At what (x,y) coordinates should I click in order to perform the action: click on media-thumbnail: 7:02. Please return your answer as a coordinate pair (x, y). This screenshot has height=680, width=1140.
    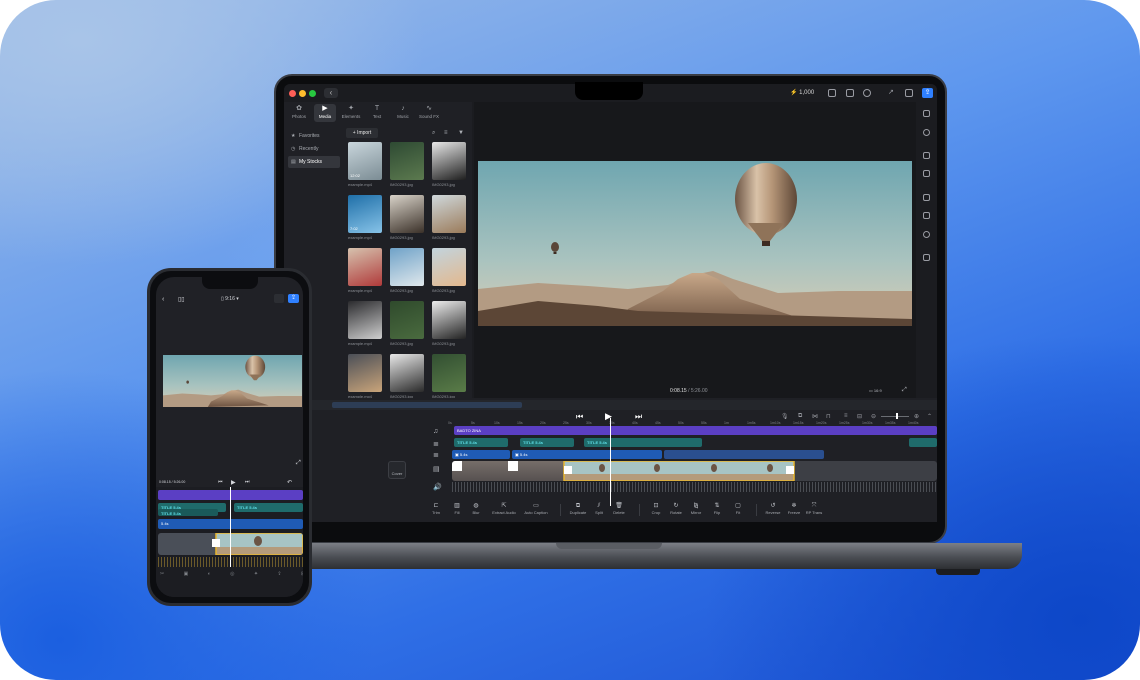
    Looking at the image, I should click on (365, 214).